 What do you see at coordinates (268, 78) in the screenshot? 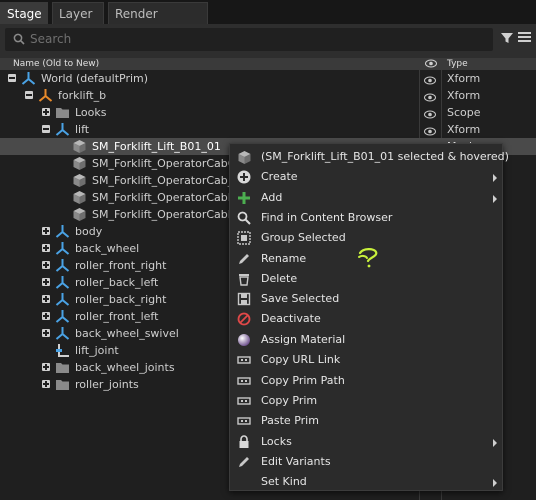
I see `tree-row: World (defaultPrim) Xform` at bounding box center [268, 78].